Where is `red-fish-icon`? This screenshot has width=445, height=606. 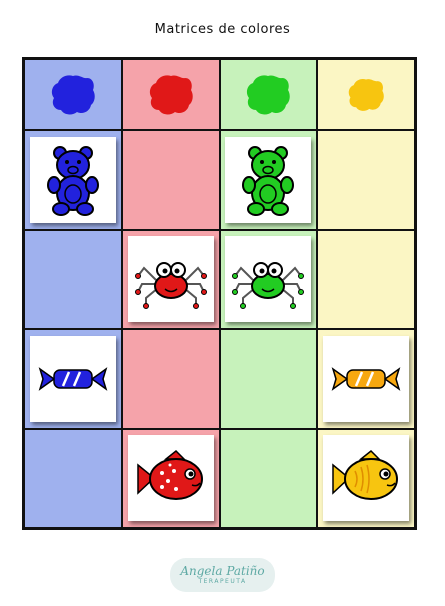 red-fish-icon is located at coordinates (169, 475).